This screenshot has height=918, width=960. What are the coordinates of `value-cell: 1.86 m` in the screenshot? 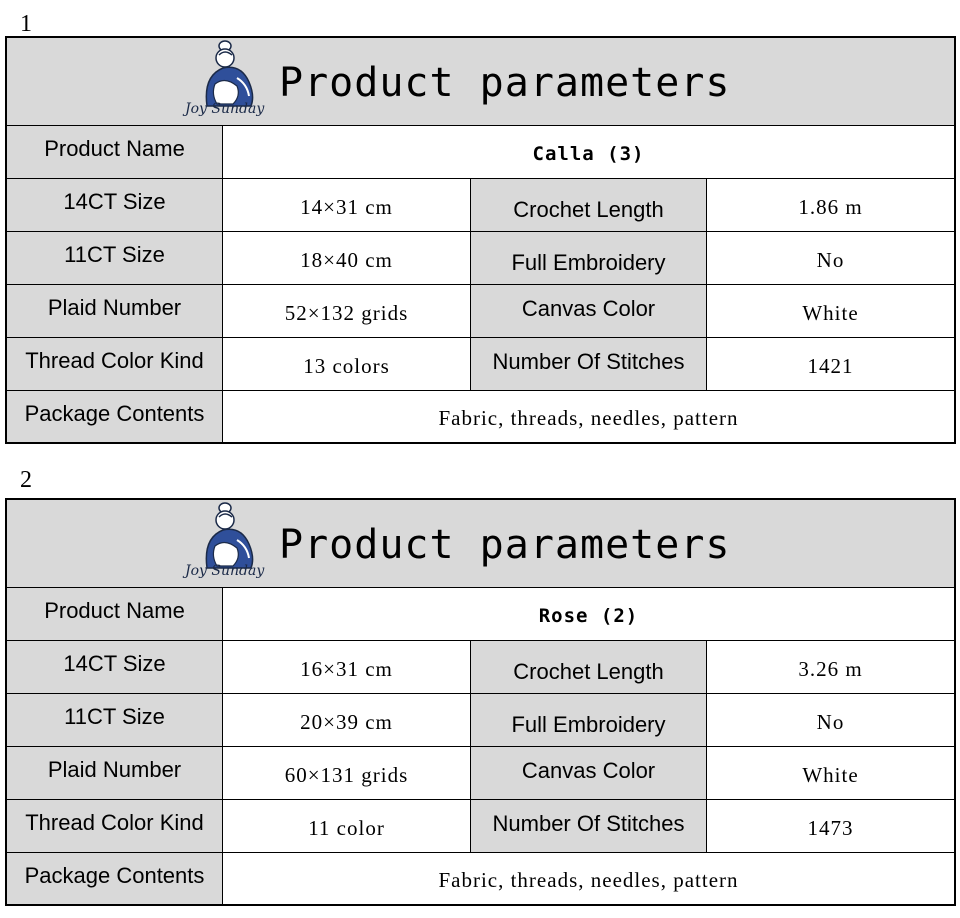 It's located at (830, 206).